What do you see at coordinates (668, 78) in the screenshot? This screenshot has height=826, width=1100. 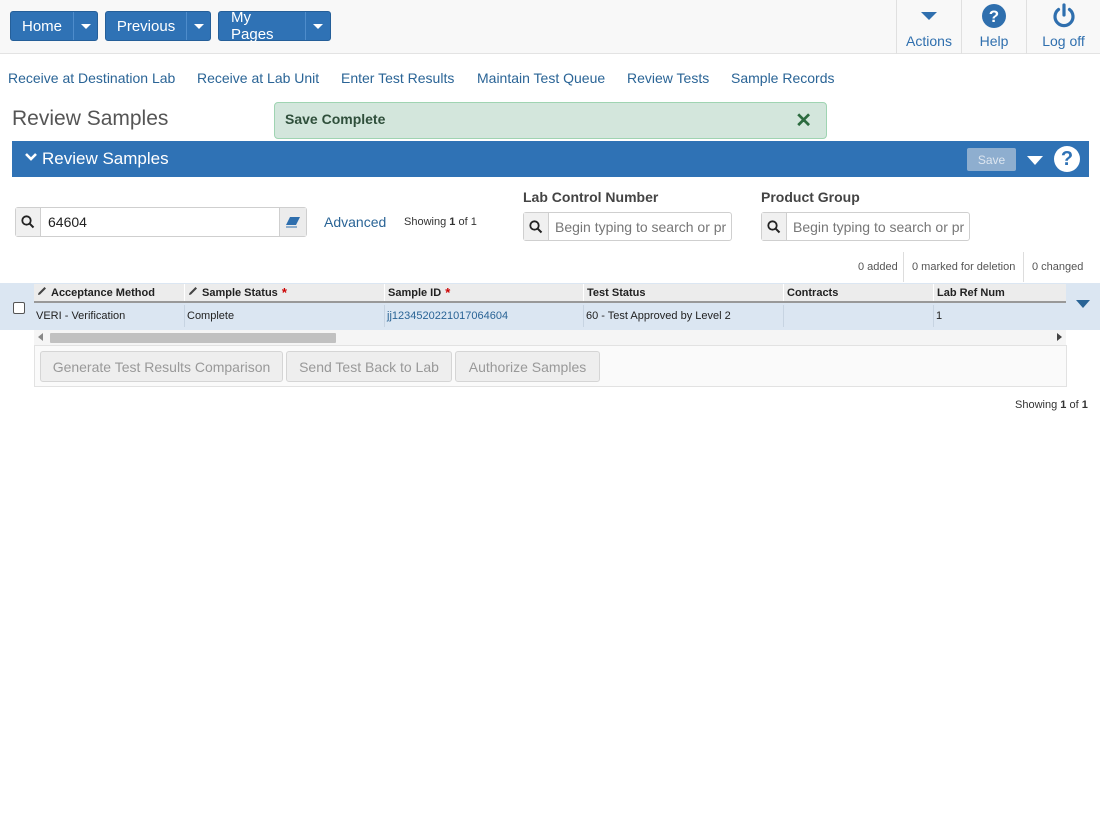 I see `link-review-tests: Review Tests` at bounding box center [668, 78].